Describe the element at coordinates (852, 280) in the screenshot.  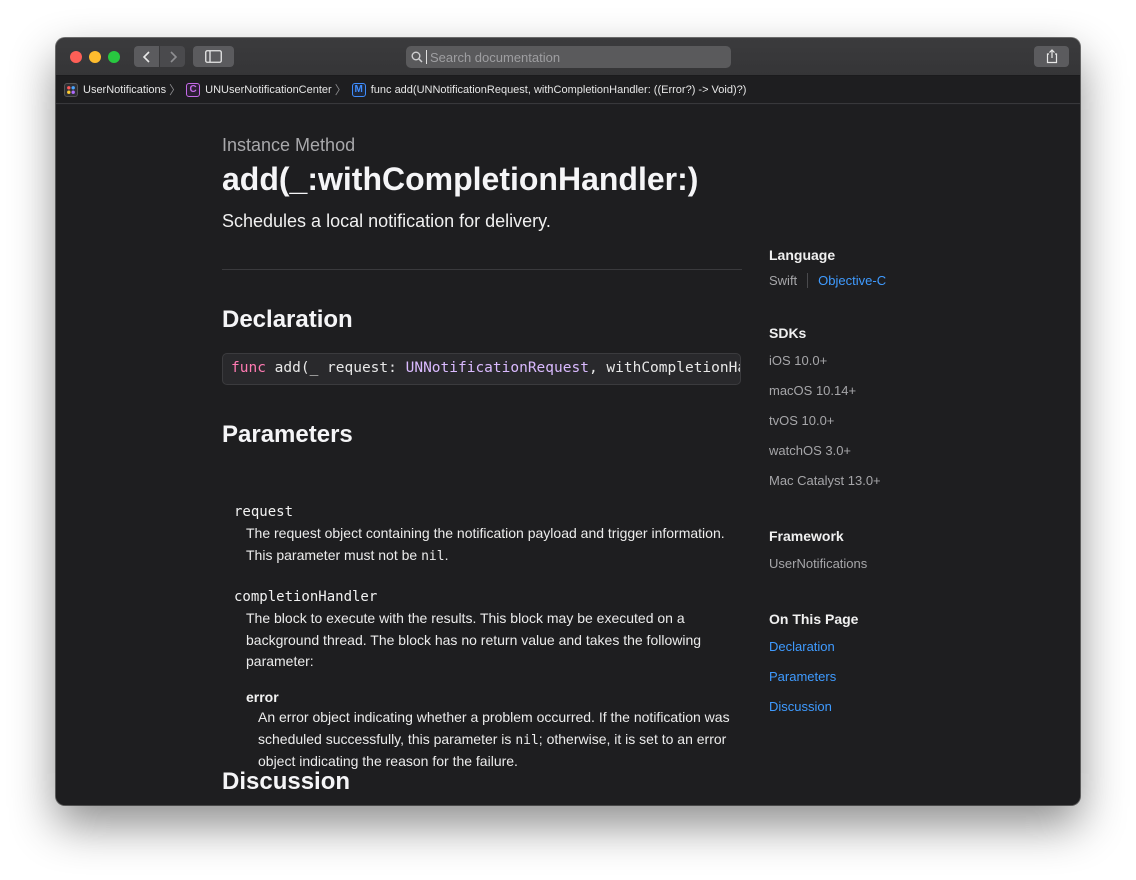
I see `language-objective-c-link: Objective-C` at that location.